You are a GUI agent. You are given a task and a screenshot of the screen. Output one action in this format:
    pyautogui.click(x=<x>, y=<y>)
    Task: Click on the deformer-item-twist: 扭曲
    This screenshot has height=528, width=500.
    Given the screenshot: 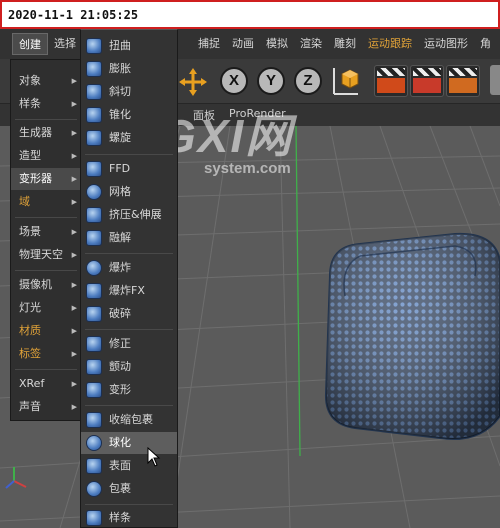 What is the action you would take?
    pyautogui.click(x=129, y=46)
    